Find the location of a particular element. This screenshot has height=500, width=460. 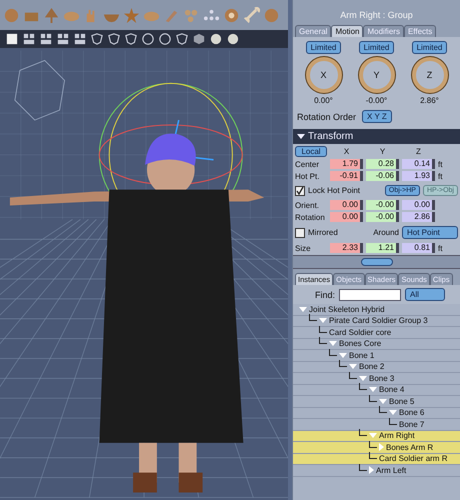

tree-row: Bones Core is located at coordinates (376, 344).